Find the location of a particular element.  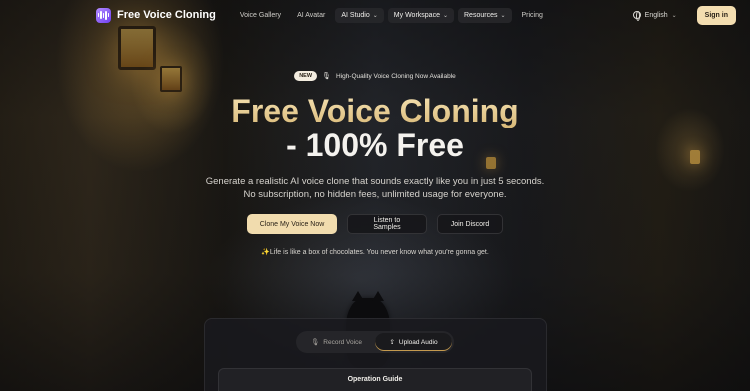

nav-voice-gallery: Voice Gallery is located at coordinates (260, 15).